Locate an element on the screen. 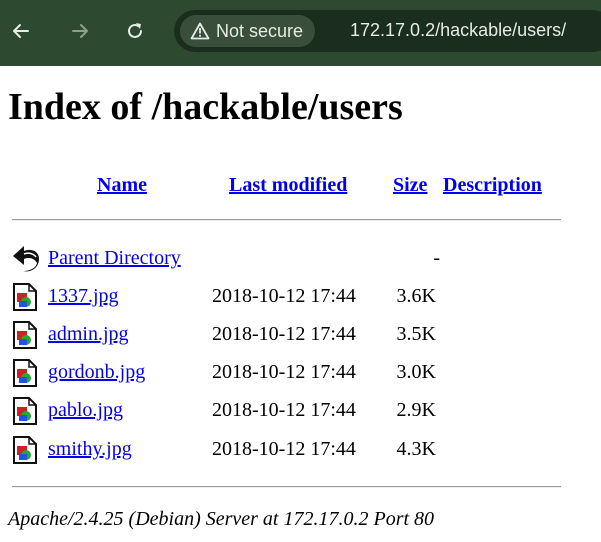  forward-icon is located at coordinates (80, 31).